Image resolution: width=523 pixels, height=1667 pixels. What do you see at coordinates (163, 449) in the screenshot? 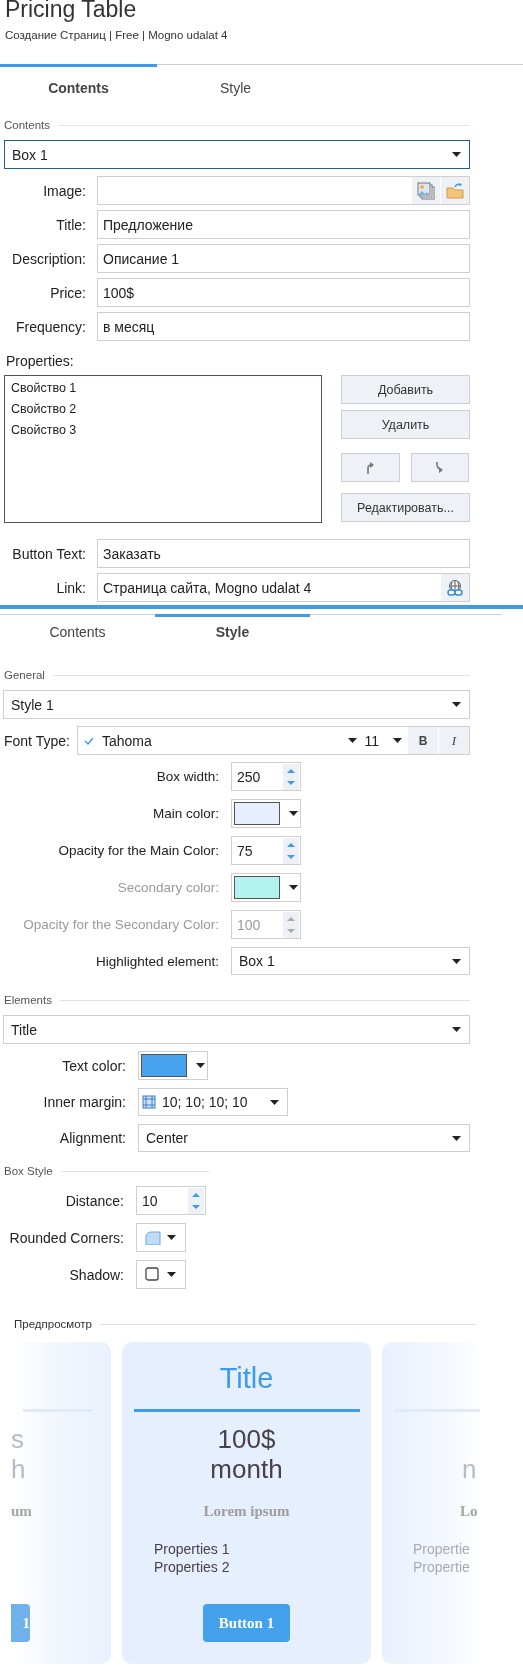
I see `properties-list: Свойство 1 Свойство 2 Свойство 3` at bounding box center [163, 449].